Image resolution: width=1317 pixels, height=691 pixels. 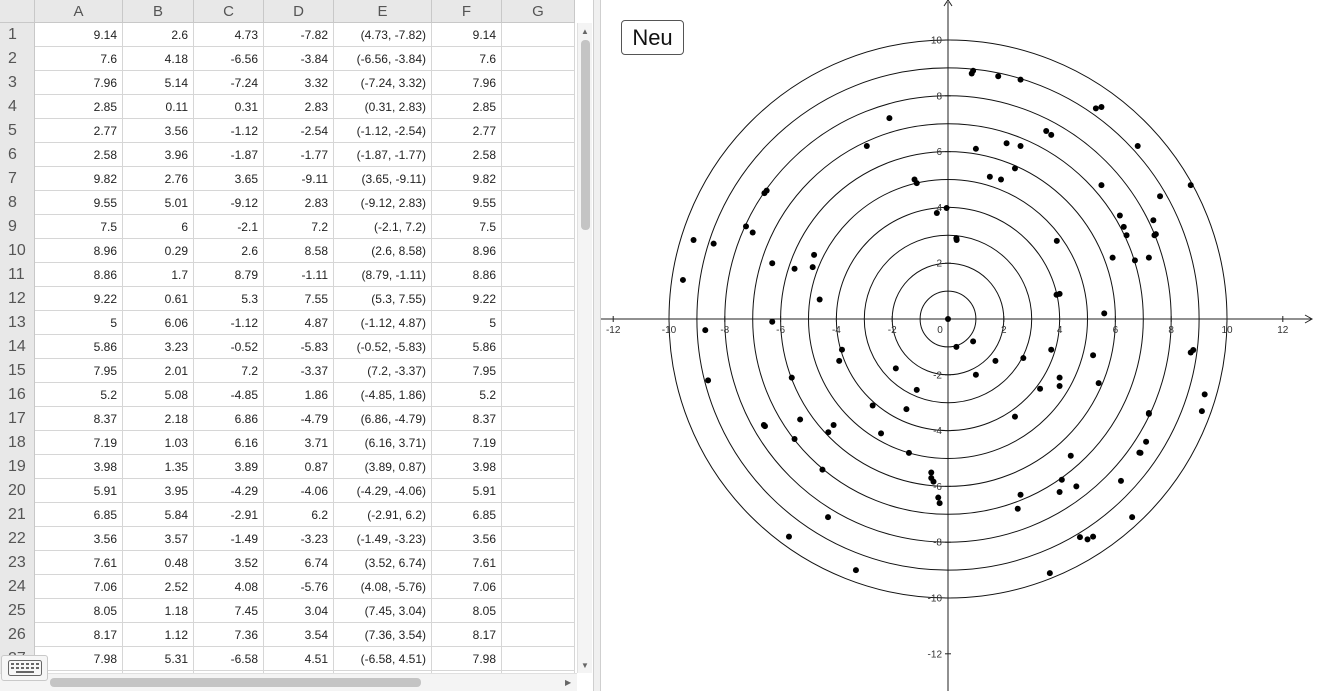 What do you see at coordinates (79, 419) in the screenshot?
I see `cell-a: 8.37` at bounding box center [79, 419].